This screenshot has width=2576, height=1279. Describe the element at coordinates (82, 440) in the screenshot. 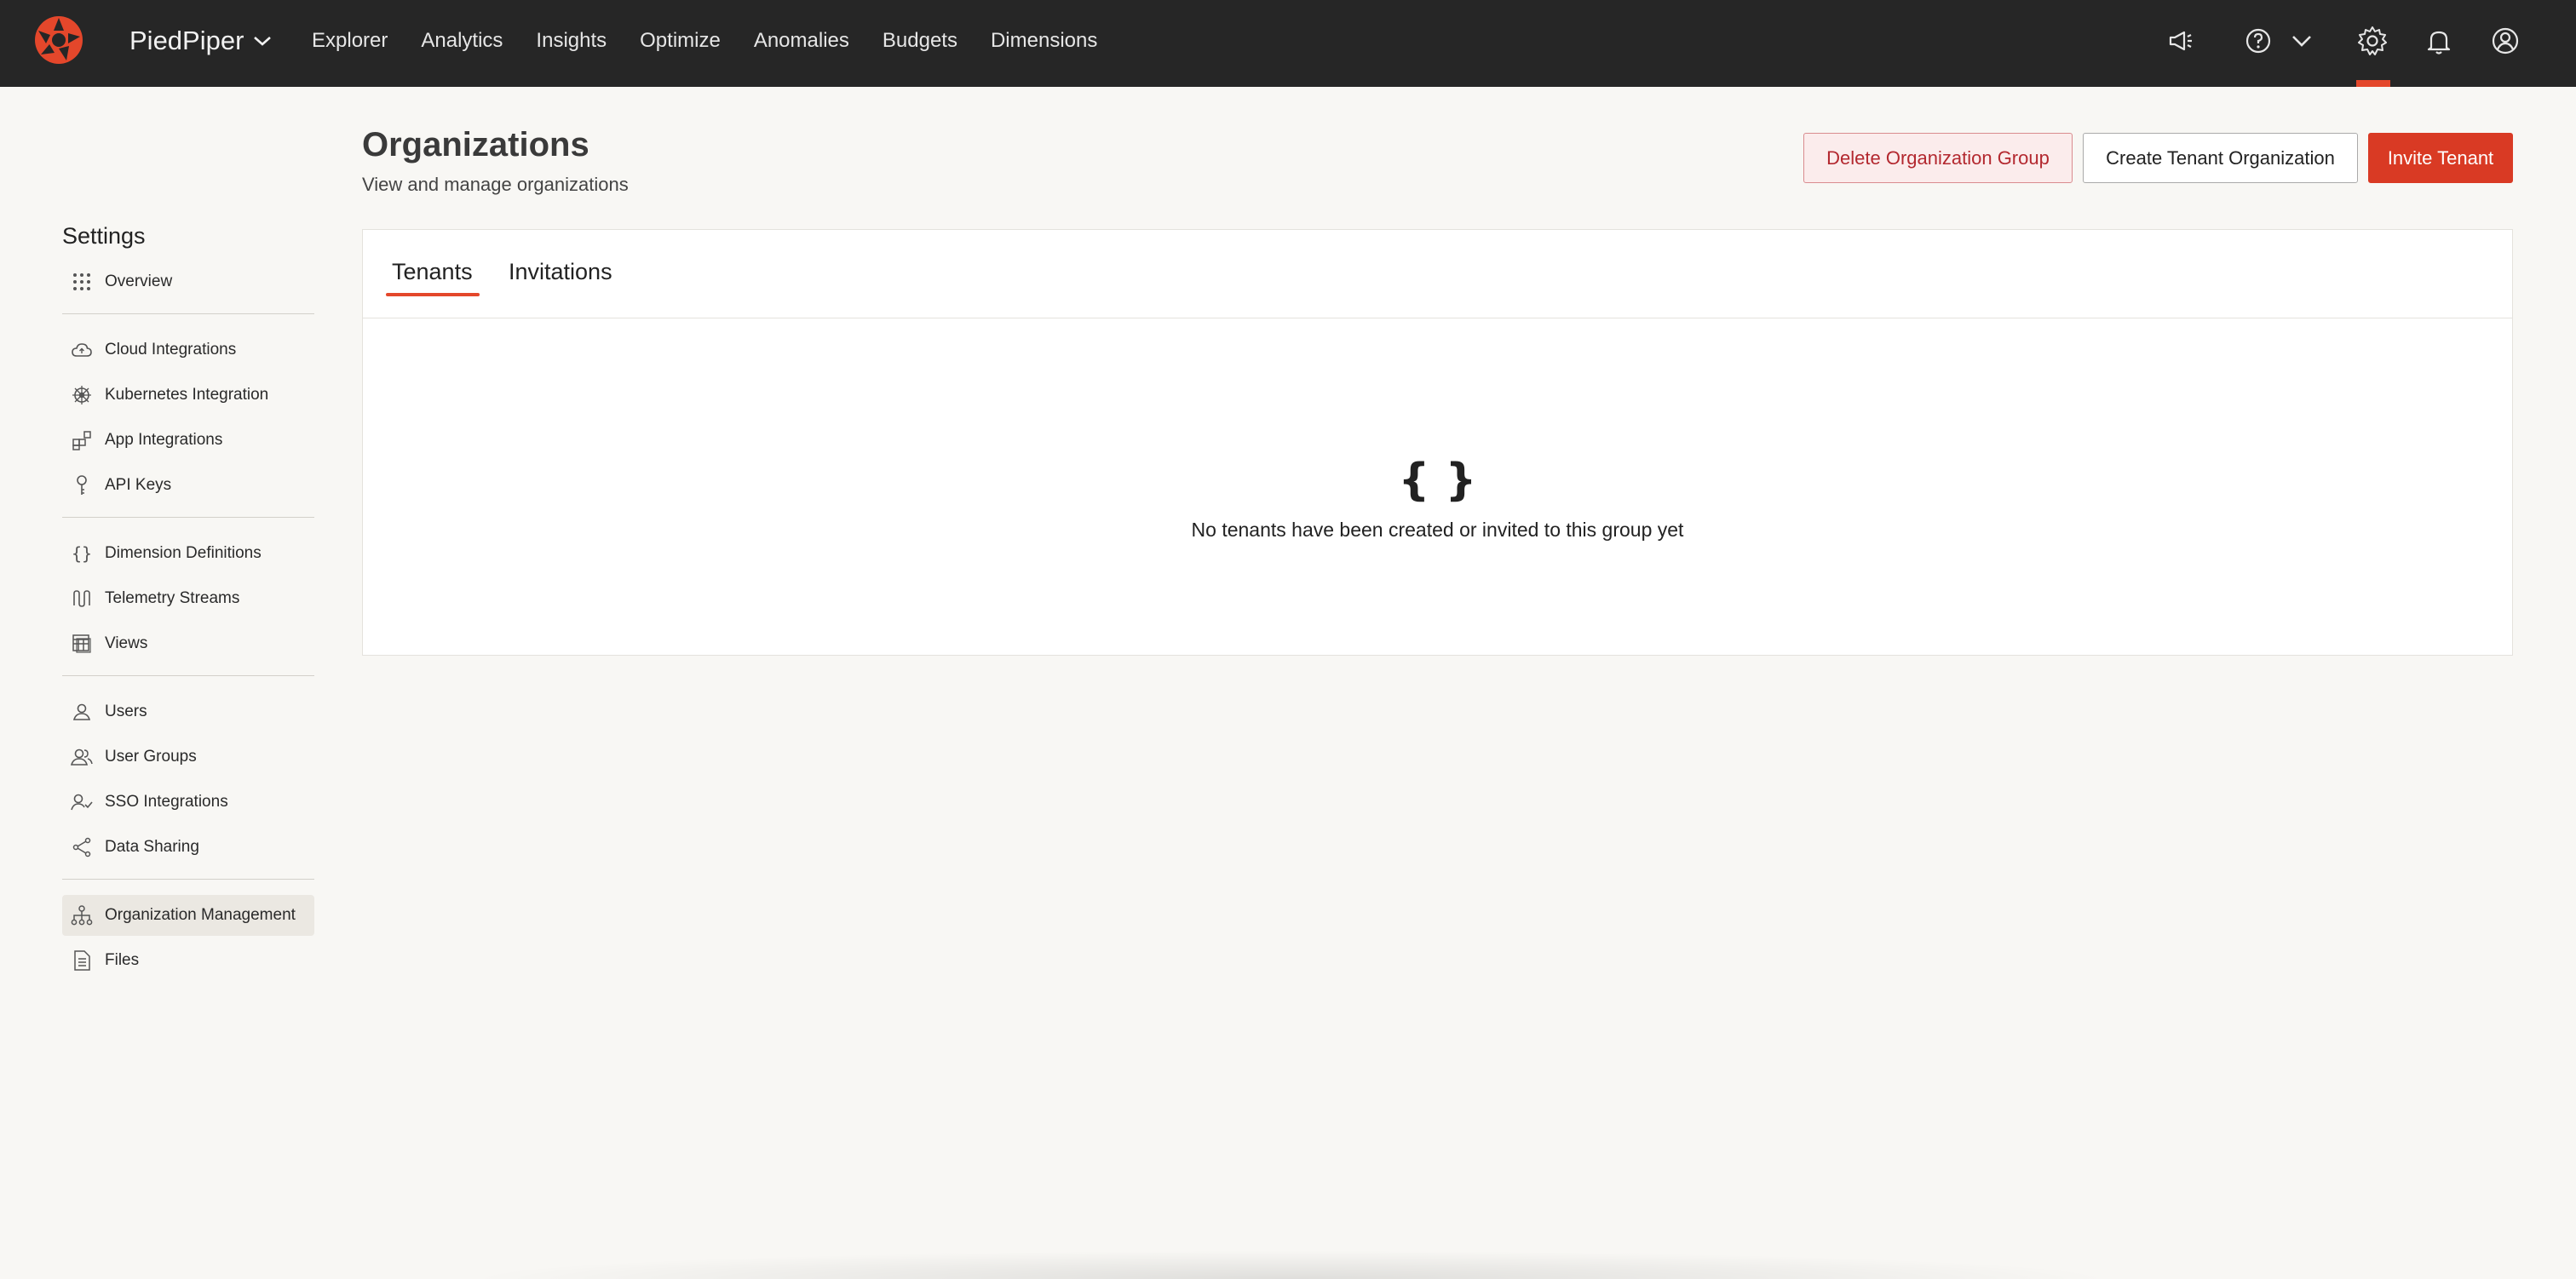

I see `apps-icon` at that location.